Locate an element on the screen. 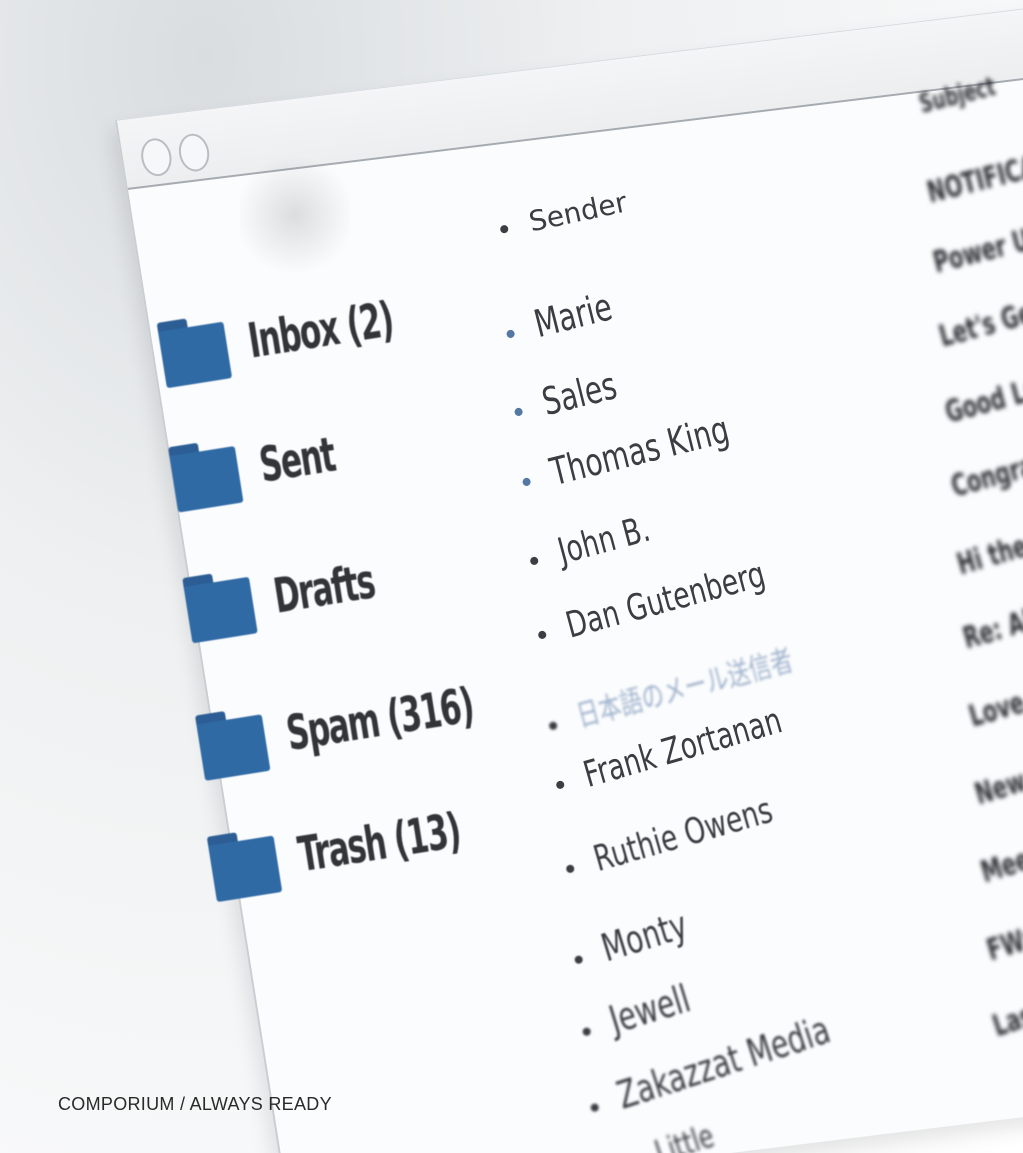  close-window-button is located at coordinates (156, 157).